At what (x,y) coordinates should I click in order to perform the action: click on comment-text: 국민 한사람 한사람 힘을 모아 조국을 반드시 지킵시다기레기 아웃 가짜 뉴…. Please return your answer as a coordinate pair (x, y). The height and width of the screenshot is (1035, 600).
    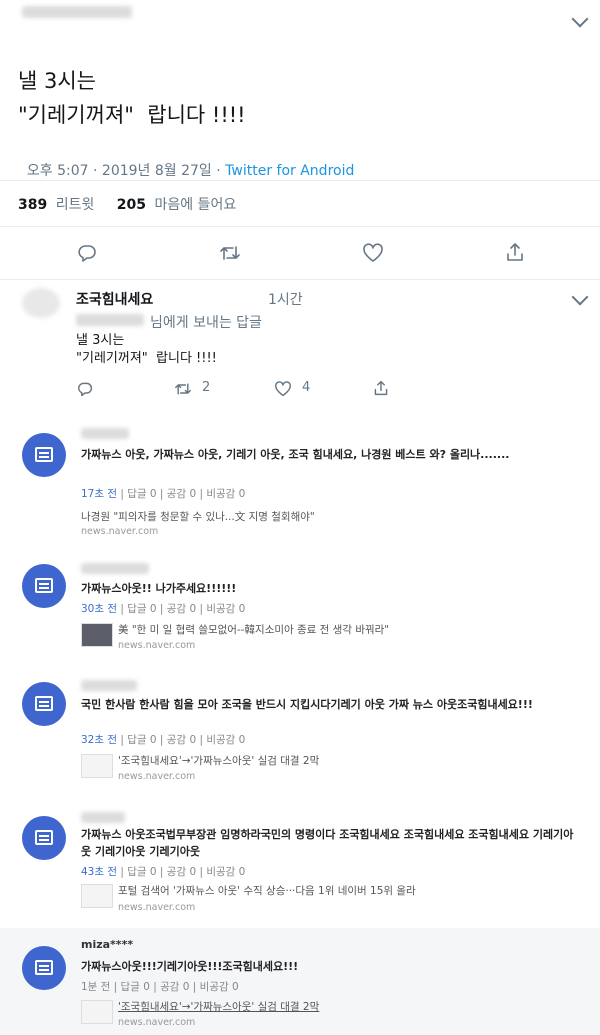
    Looking at the image, I should click on (307, 704).